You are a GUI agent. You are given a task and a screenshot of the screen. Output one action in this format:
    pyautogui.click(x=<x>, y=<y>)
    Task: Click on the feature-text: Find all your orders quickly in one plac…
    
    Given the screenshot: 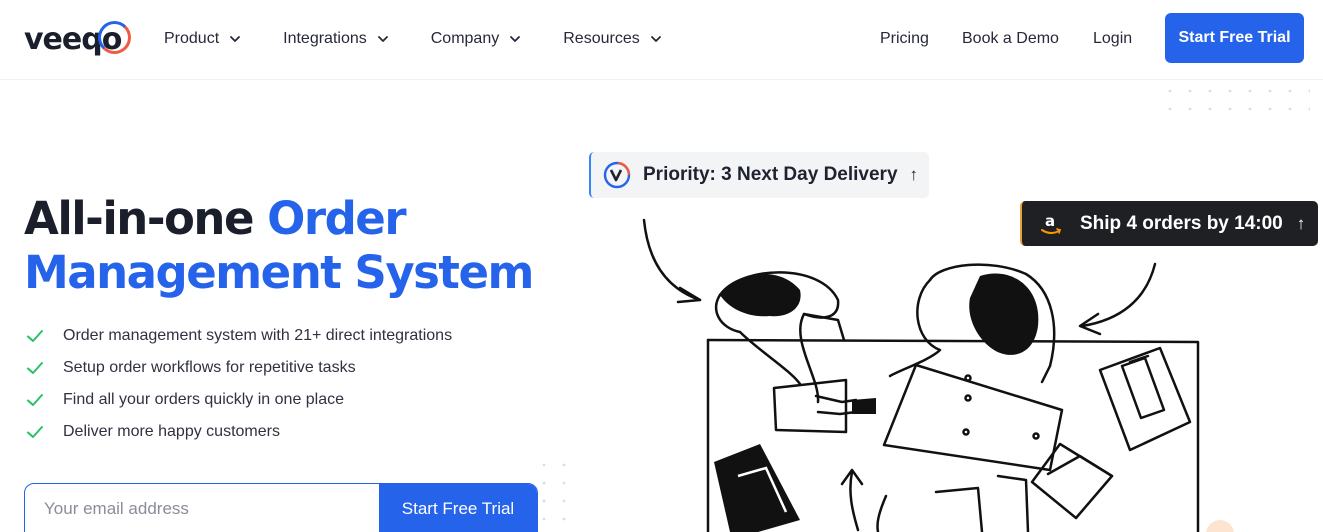 What is the action you would take?
    pyautogui.click(x=204, y=399)
    